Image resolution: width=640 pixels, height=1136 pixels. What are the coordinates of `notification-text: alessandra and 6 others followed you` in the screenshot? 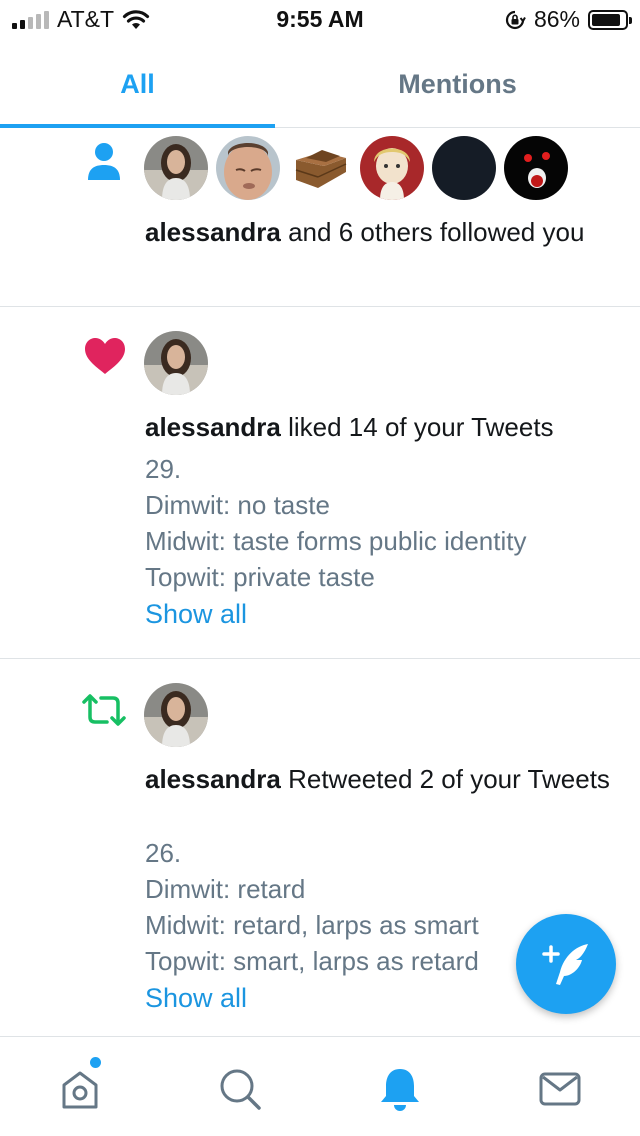 It's located at (377, 232).